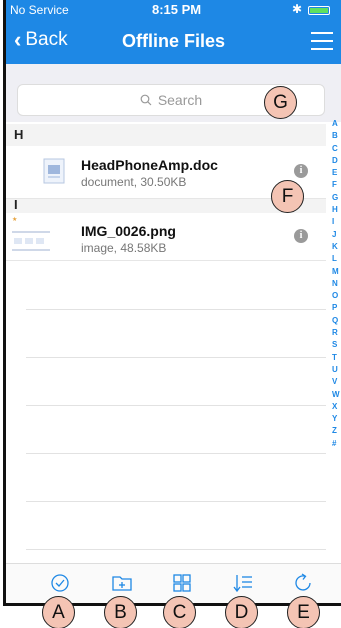 The width and height of the screenshot is (341, 628). Describe the element at coordinates (336, 333) in the screenshot. I see `index-letter: R` at that location.